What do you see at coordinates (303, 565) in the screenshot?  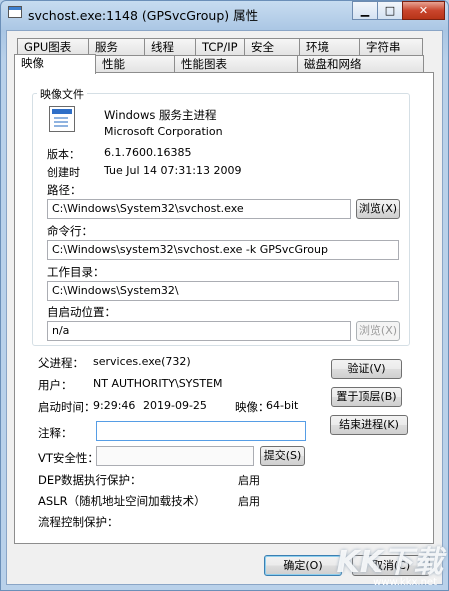 I see `ok-button: 确定(O)` at bounding box center [303, 565].